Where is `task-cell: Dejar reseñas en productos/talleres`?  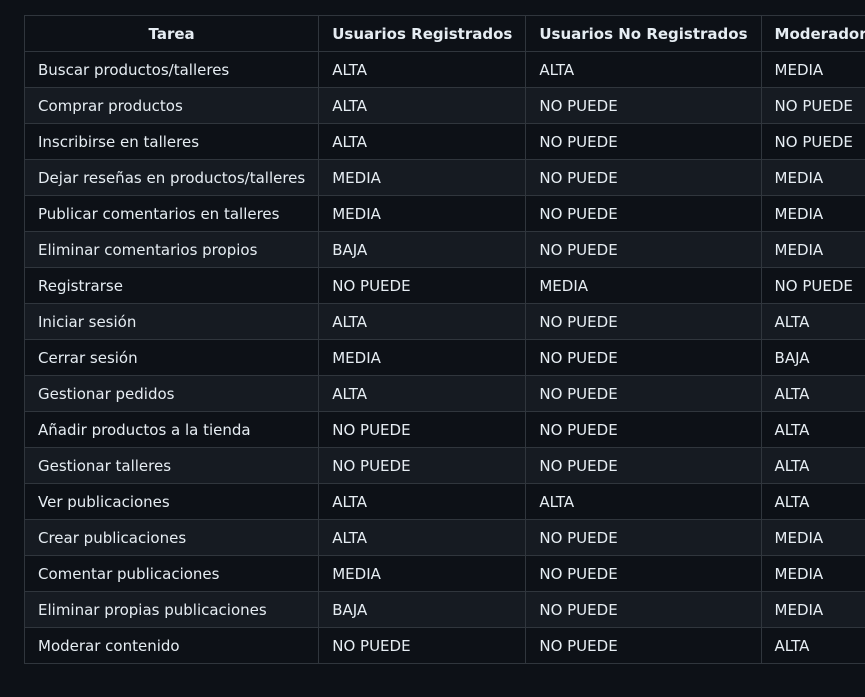 task-cell: Dejar reseñas en productos/talleres is located at coordinates (171, 177).